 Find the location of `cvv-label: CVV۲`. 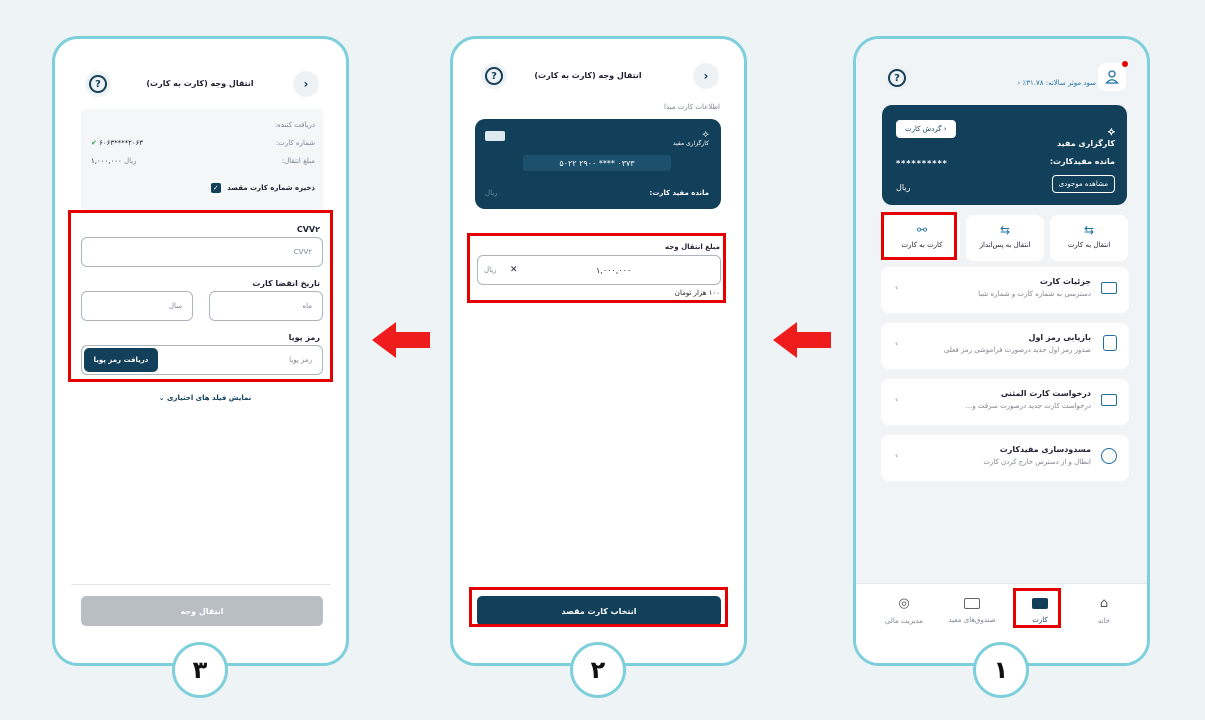

cvv-label: CVV۲ is located at coordinates (308, 229).